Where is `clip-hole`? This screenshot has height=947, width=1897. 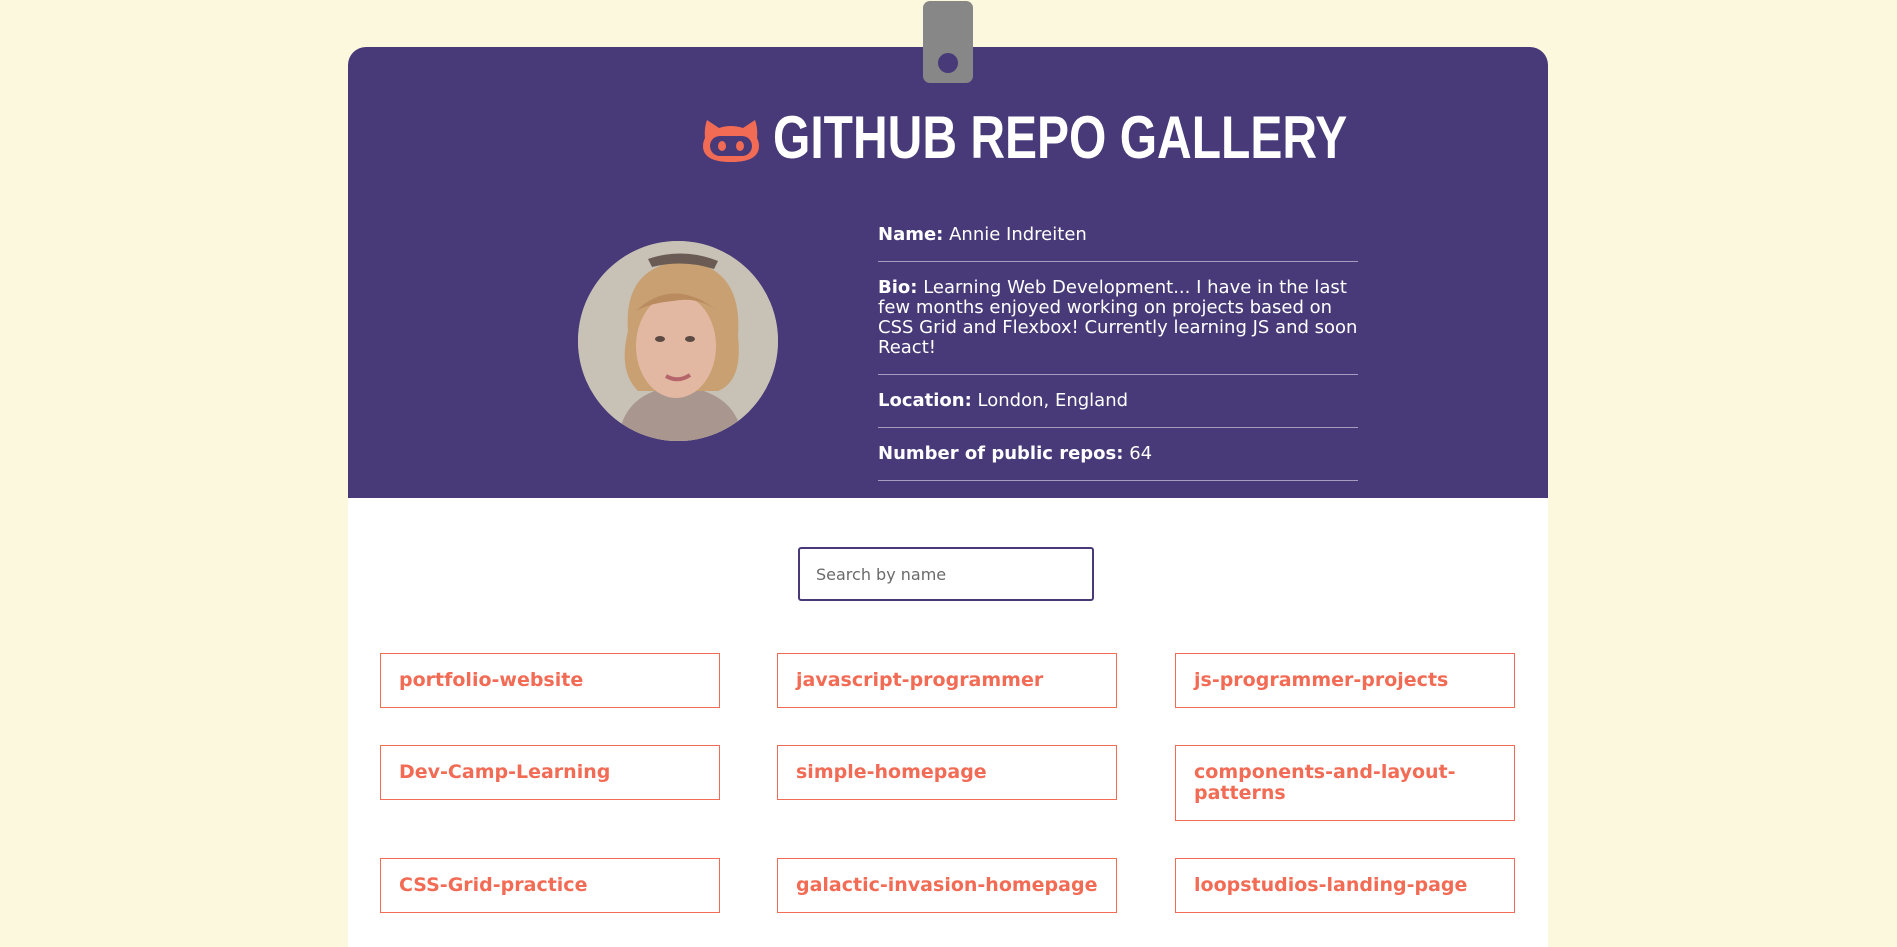 clip-hole is located at coordinates (948, 63).